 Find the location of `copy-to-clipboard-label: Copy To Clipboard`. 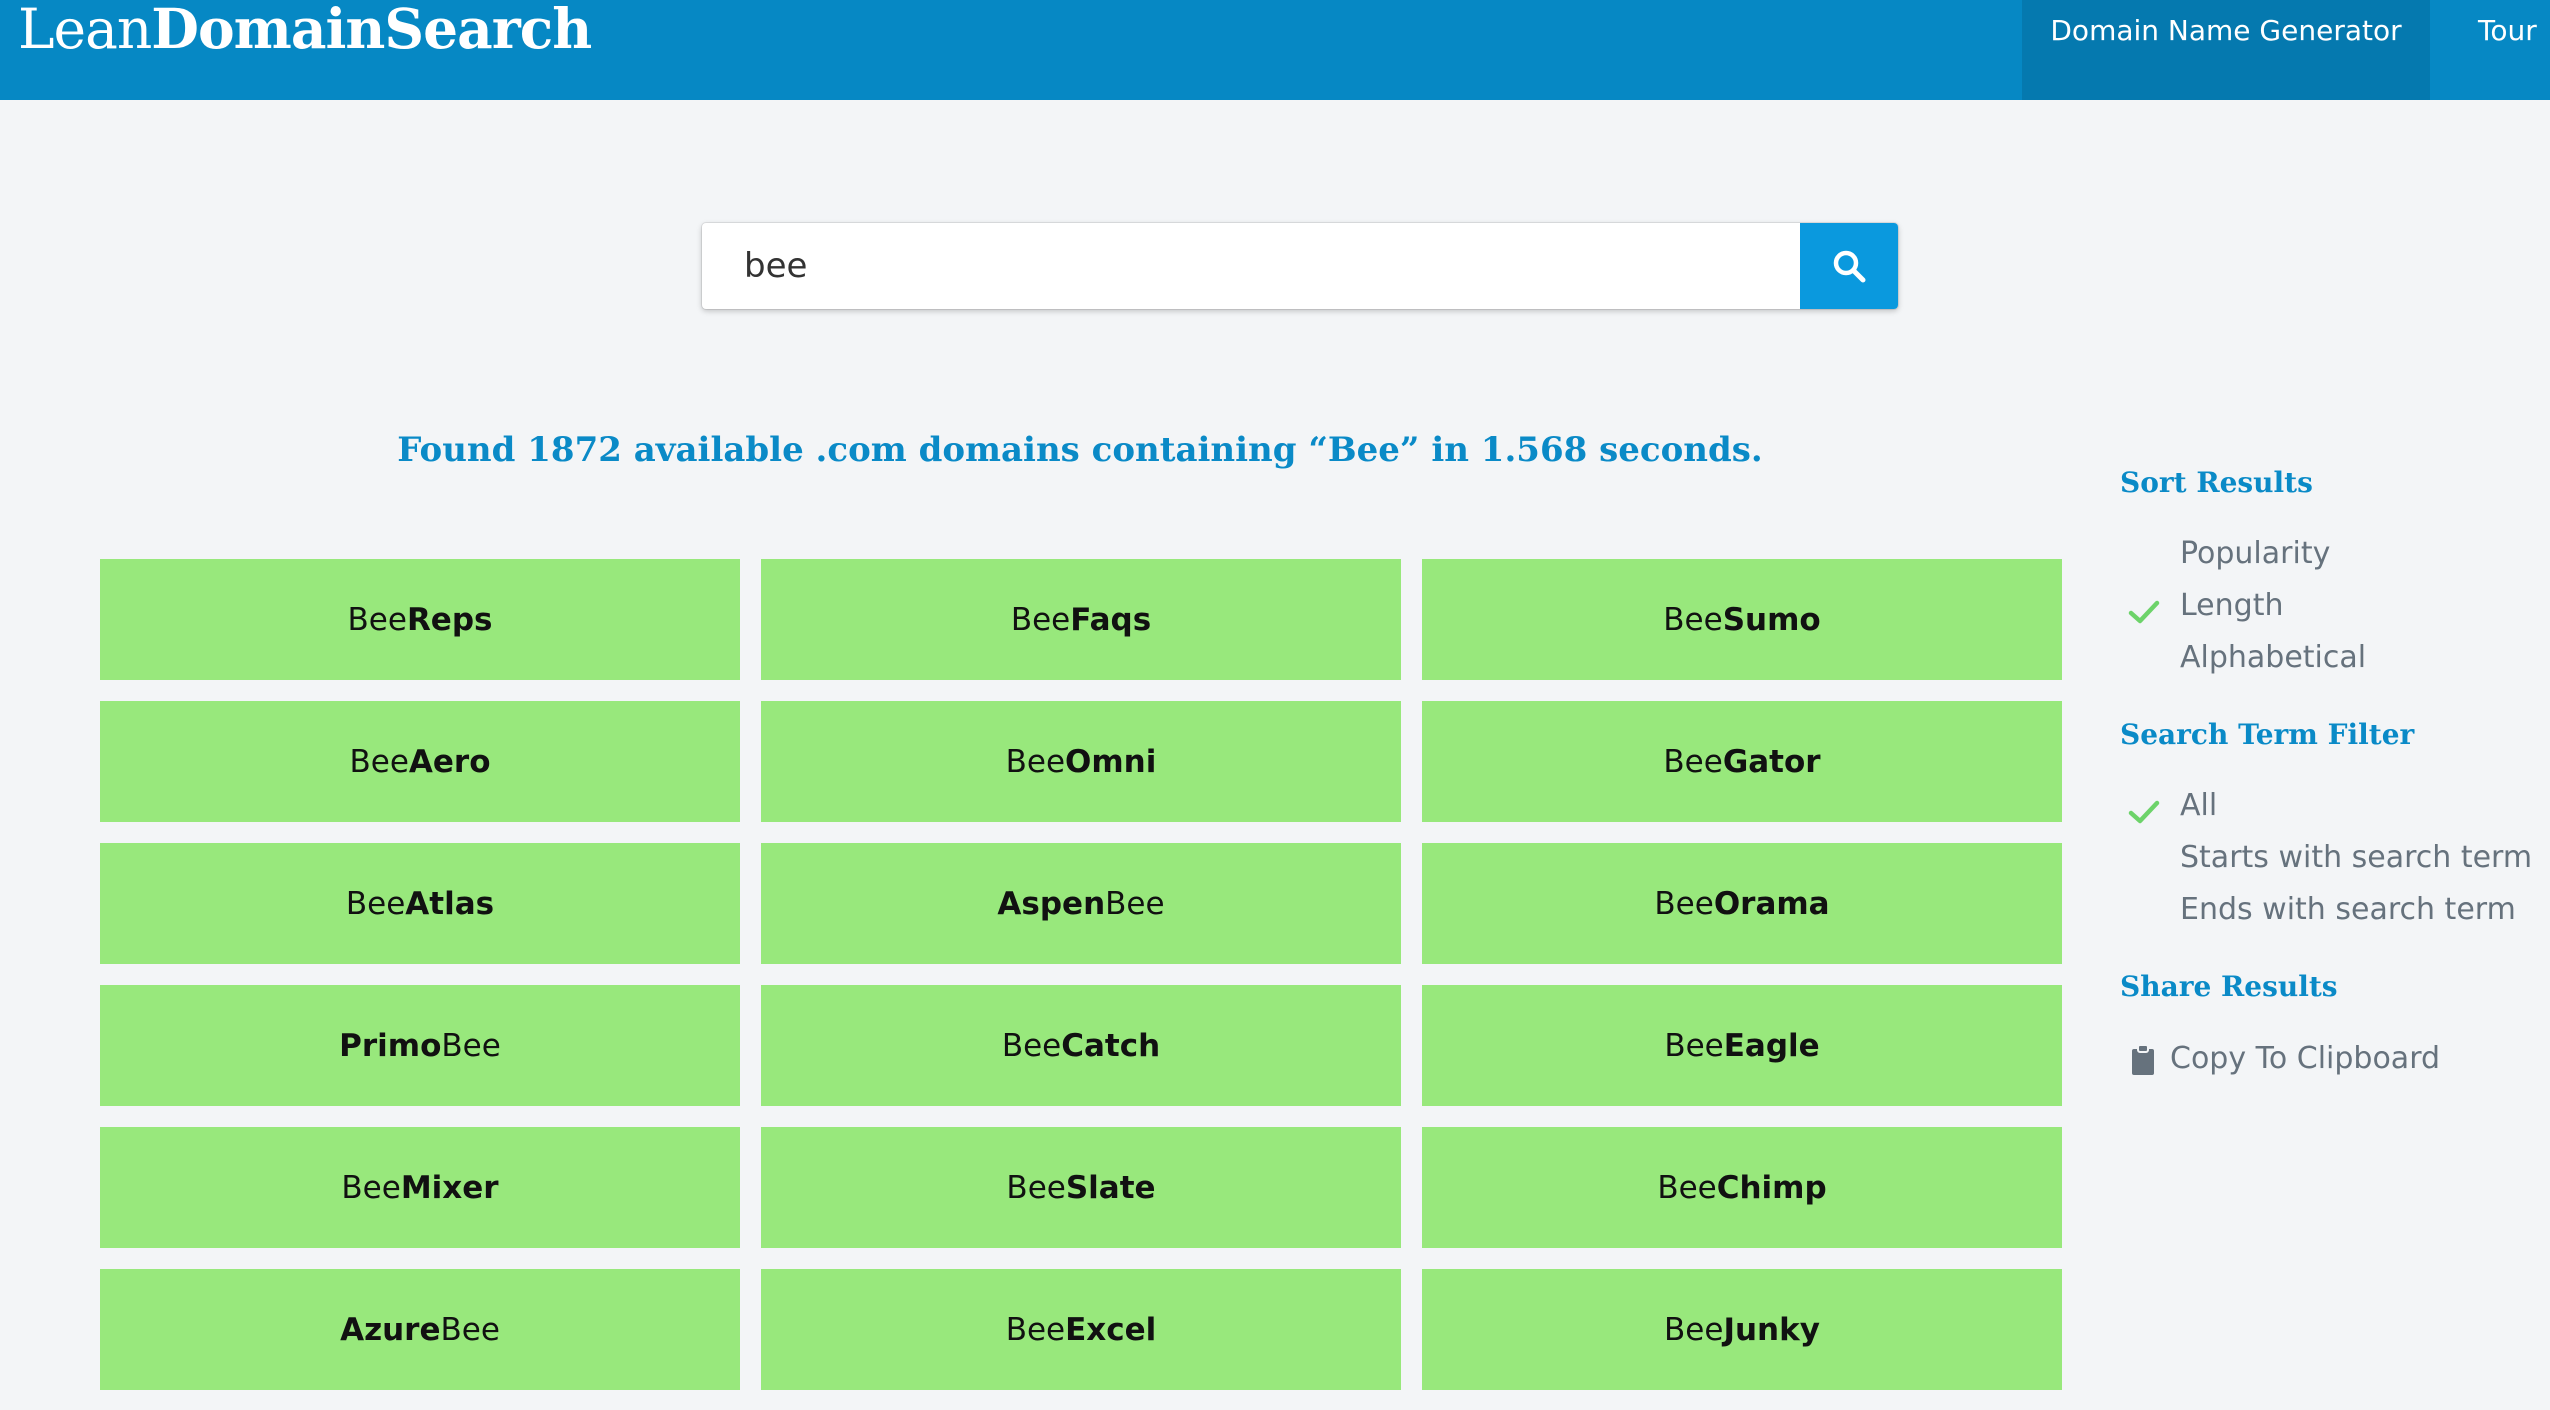

copy-to-clipboard-label: Copy To Clipboard is located at coordinates (2305, 1058).